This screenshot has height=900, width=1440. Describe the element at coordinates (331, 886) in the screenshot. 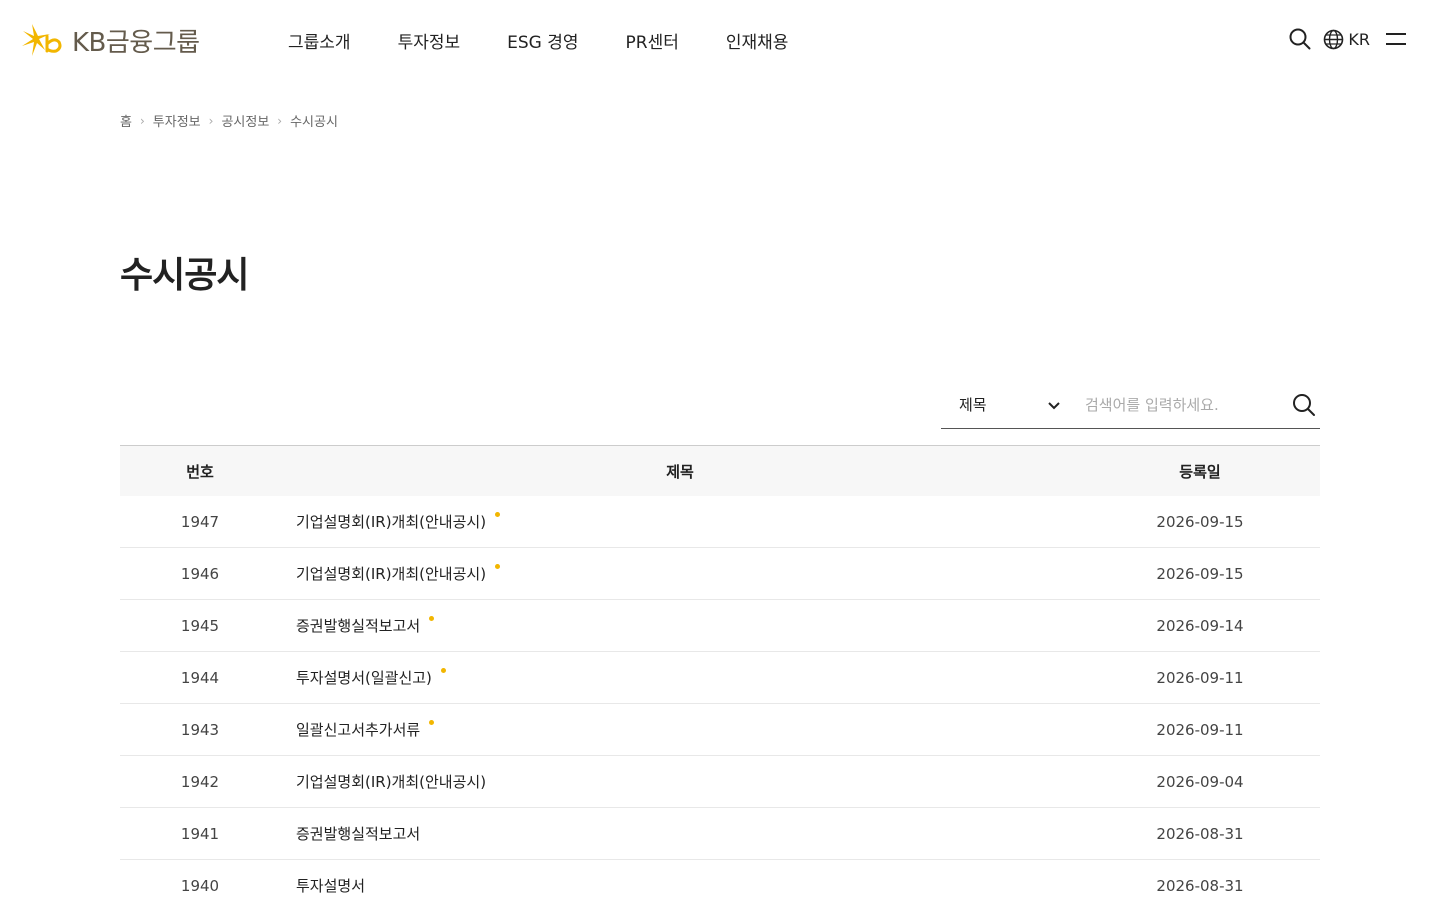

I see `row-title: 투자설명서` at that location.